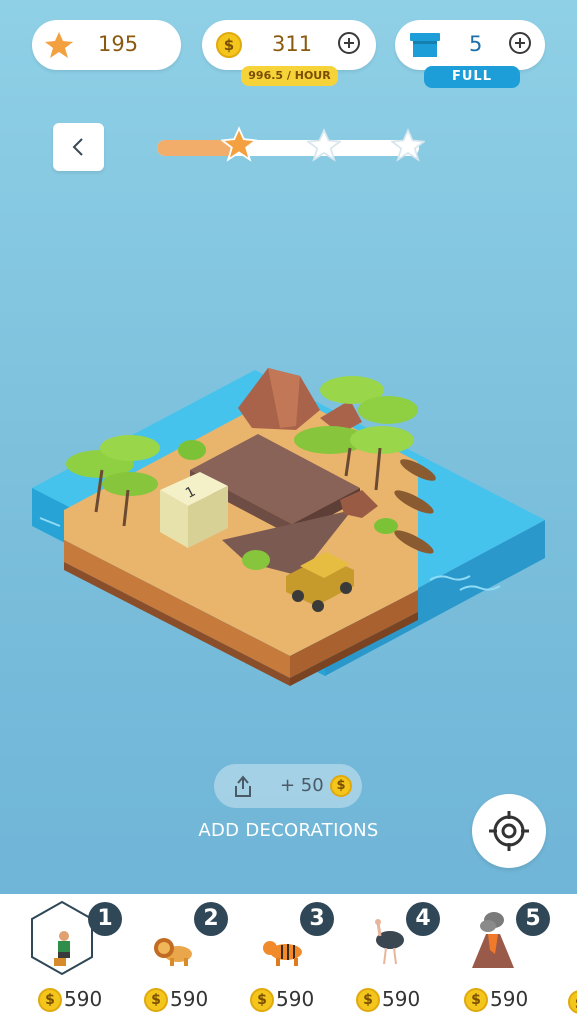  I want to click on lion-icon, so click(173, 952).